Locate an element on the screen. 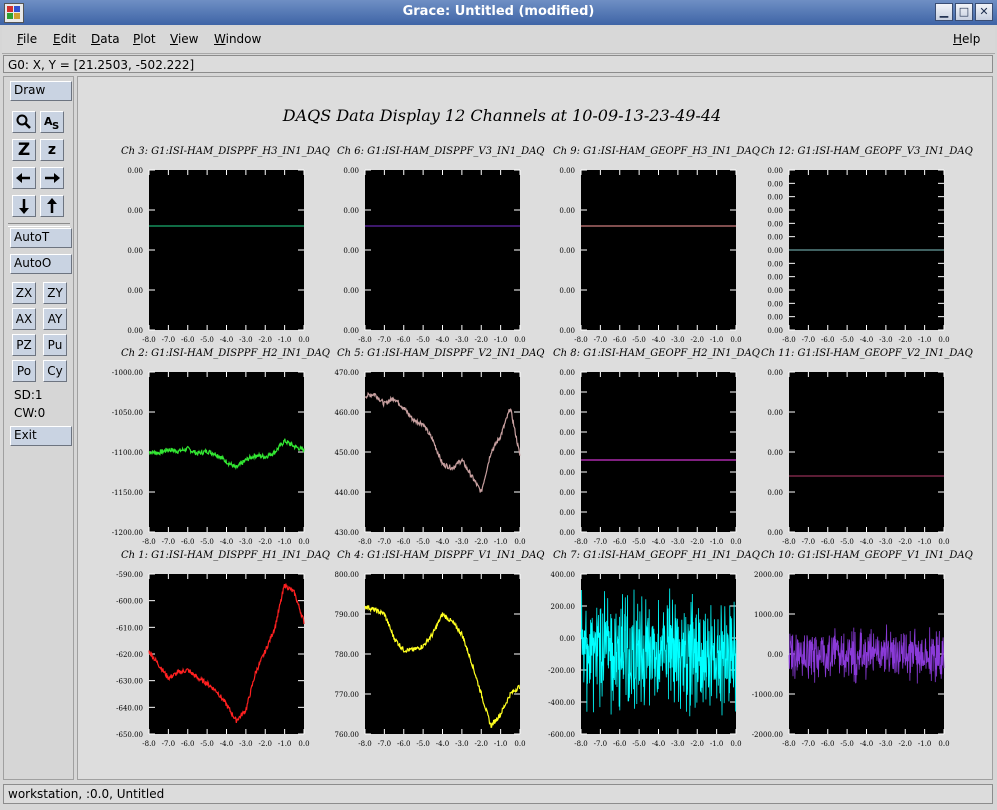 The height and width of the screenshot is (810, 997). panel-8-x-tick-label: -4.0 is located at coordinates (867, 542).